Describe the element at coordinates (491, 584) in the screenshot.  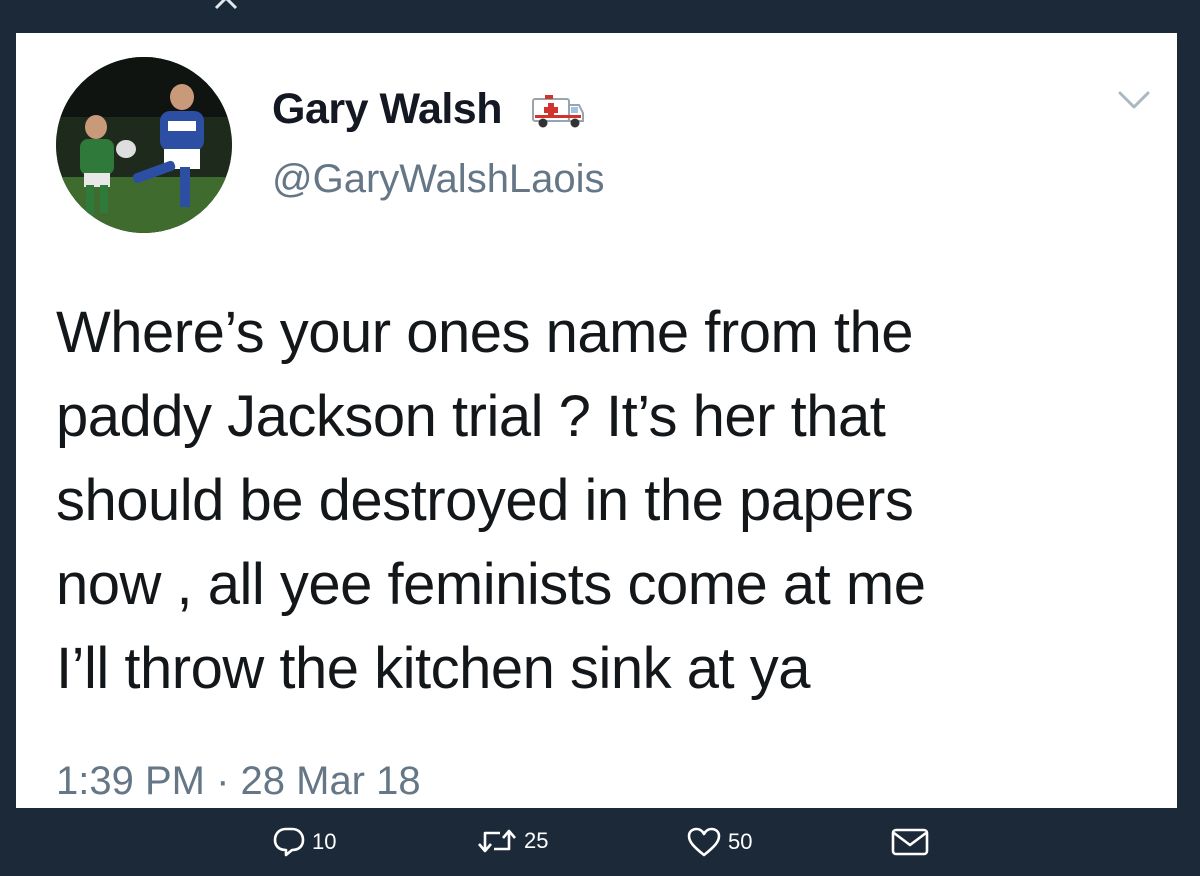
I see `tweet-text-line: now , all yee feminists come at me` at that location.